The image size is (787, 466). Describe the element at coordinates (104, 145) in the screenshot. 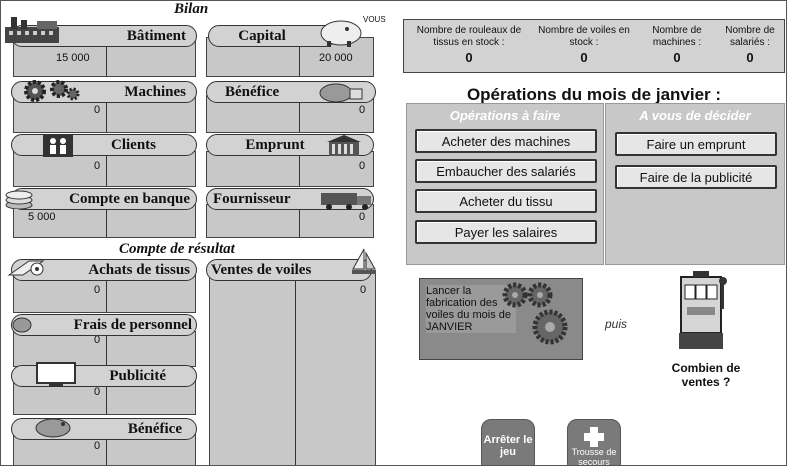

I see `clients-label: Clients` at that location.